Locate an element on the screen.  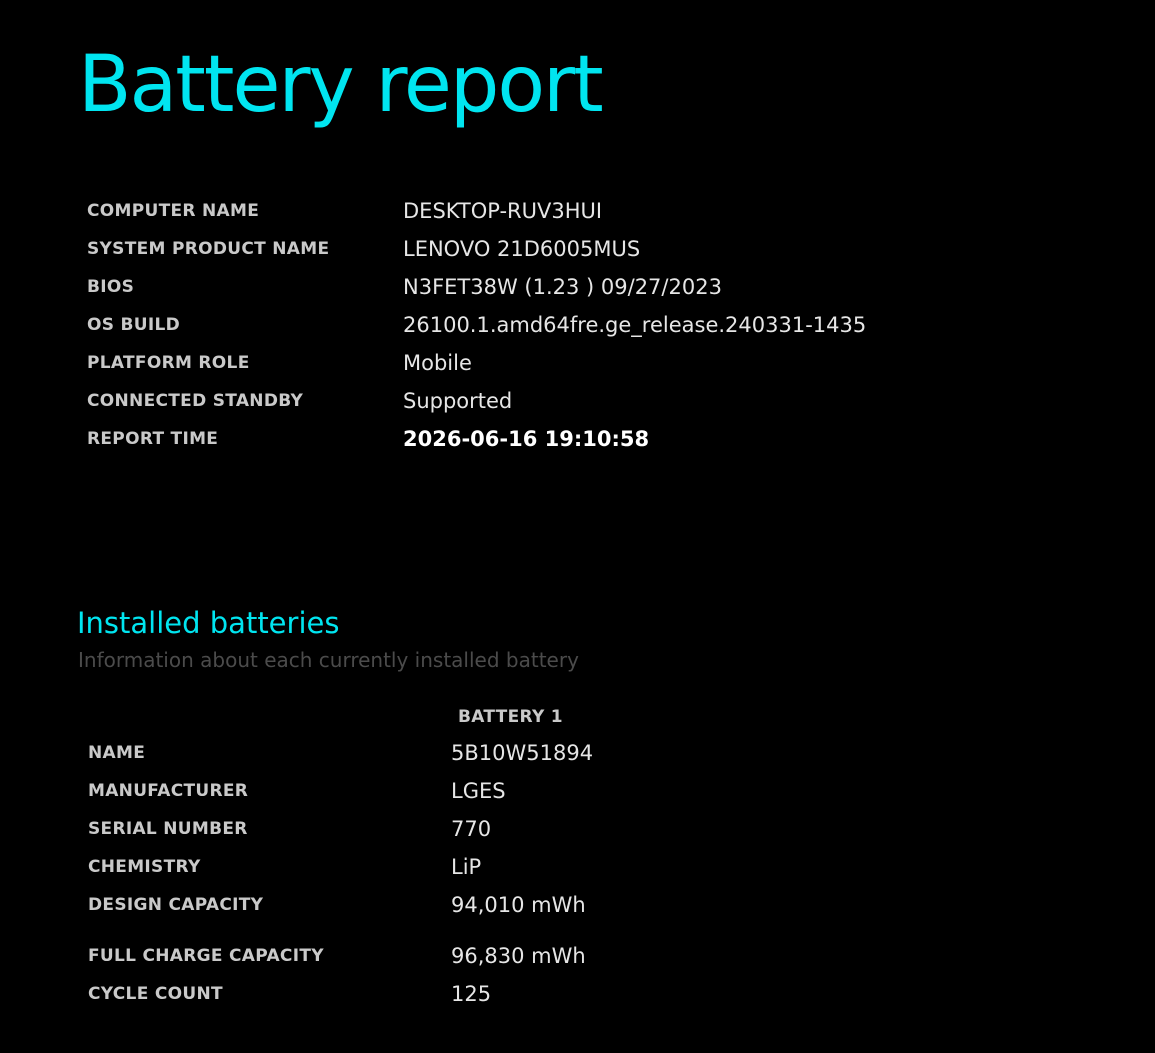
table-row: DESIGN CAPACITY 94,010 mWh is located at coordinates (451, 905).